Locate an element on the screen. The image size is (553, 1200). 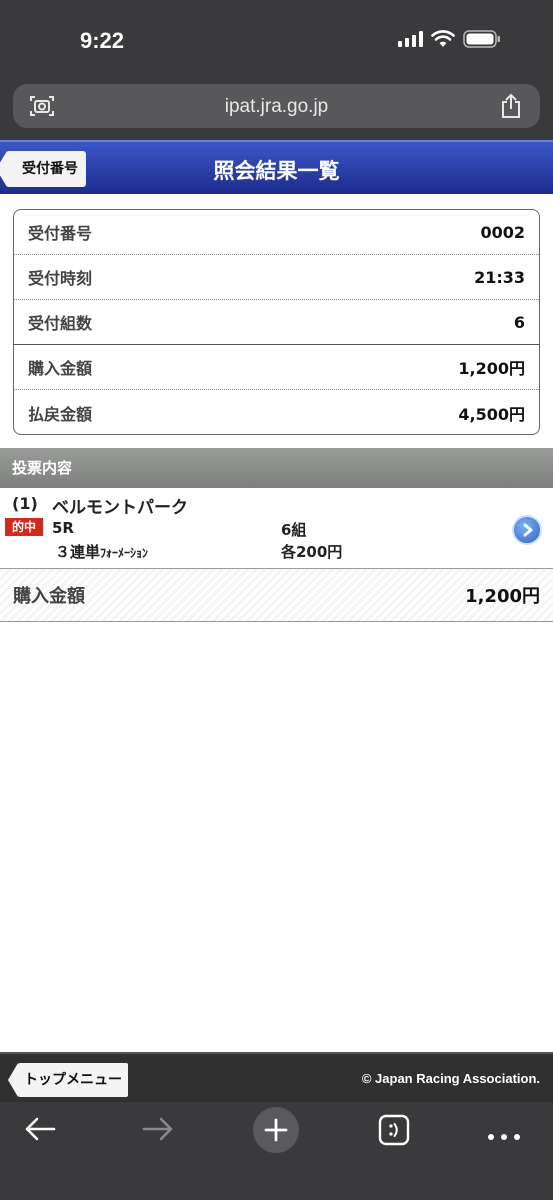
browser-toolbar is located at coordinates (276, 1151).